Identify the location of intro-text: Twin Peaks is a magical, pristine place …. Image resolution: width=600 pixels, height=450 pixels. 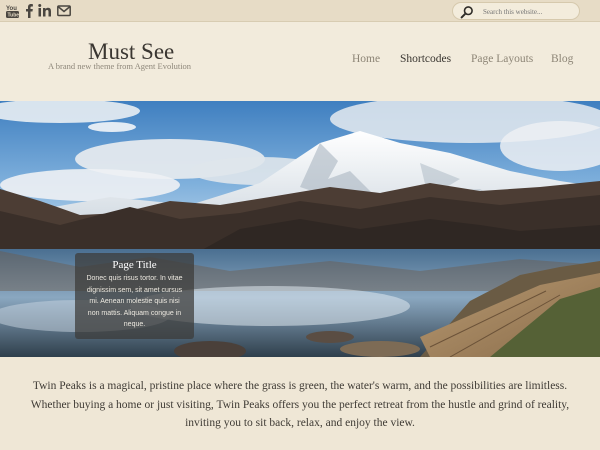
(300, 405).